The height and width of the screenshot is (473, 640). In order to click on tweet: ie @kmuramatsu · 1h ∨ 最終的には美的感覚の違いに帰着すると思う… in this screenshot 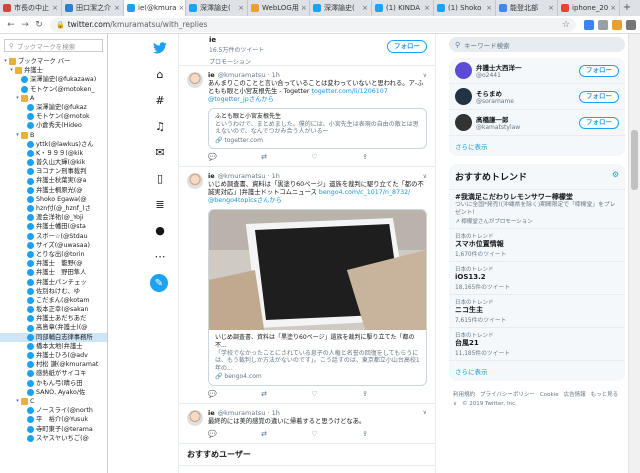, I will do `click(307, 424)`.